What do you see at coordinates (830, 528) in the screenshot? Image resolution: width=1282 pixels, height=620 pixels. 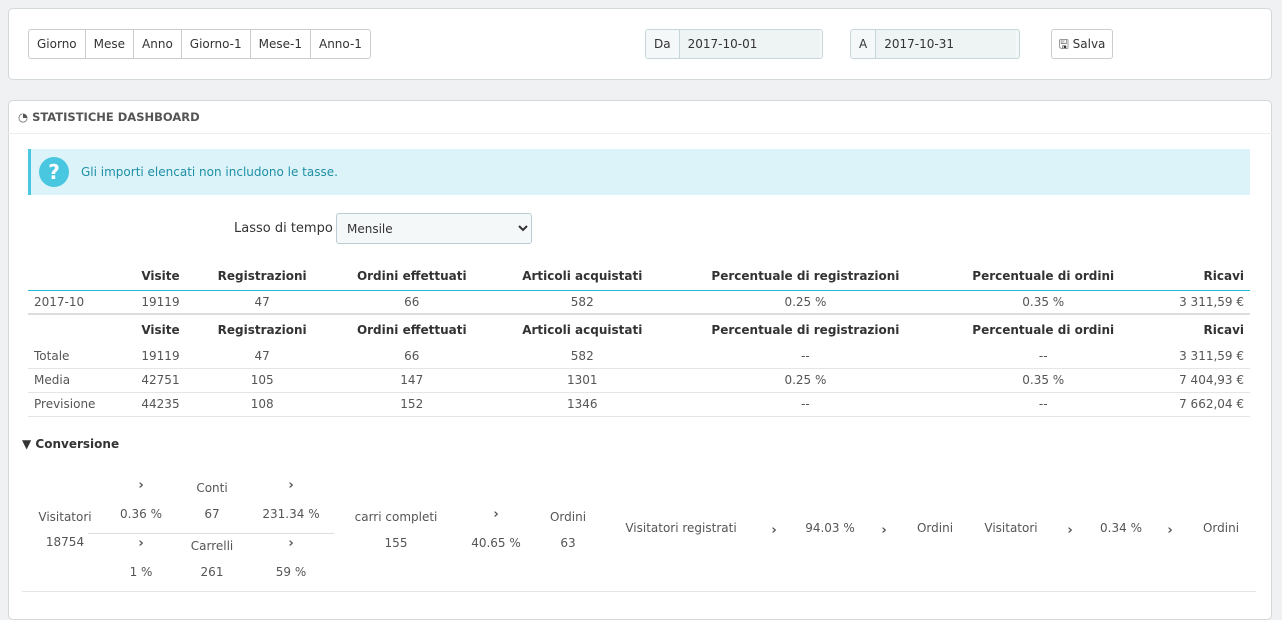 I see `reg-rate: 94.03 %` at bounding box center [830, 528].